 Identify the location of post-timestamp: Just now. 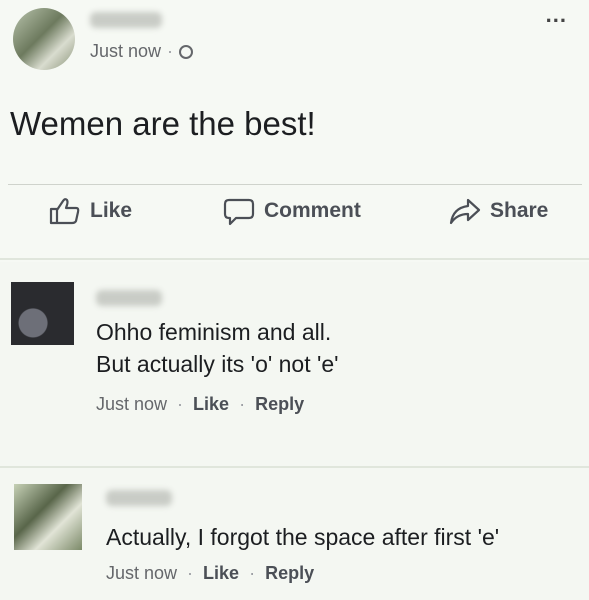
(125, 51).